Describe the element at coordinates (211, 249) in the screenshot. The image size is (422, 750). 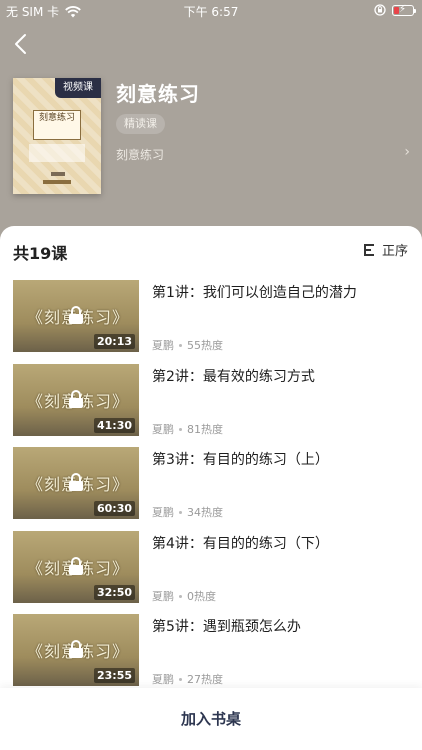
I see `sheet-header: 共19课 正序` at that location.